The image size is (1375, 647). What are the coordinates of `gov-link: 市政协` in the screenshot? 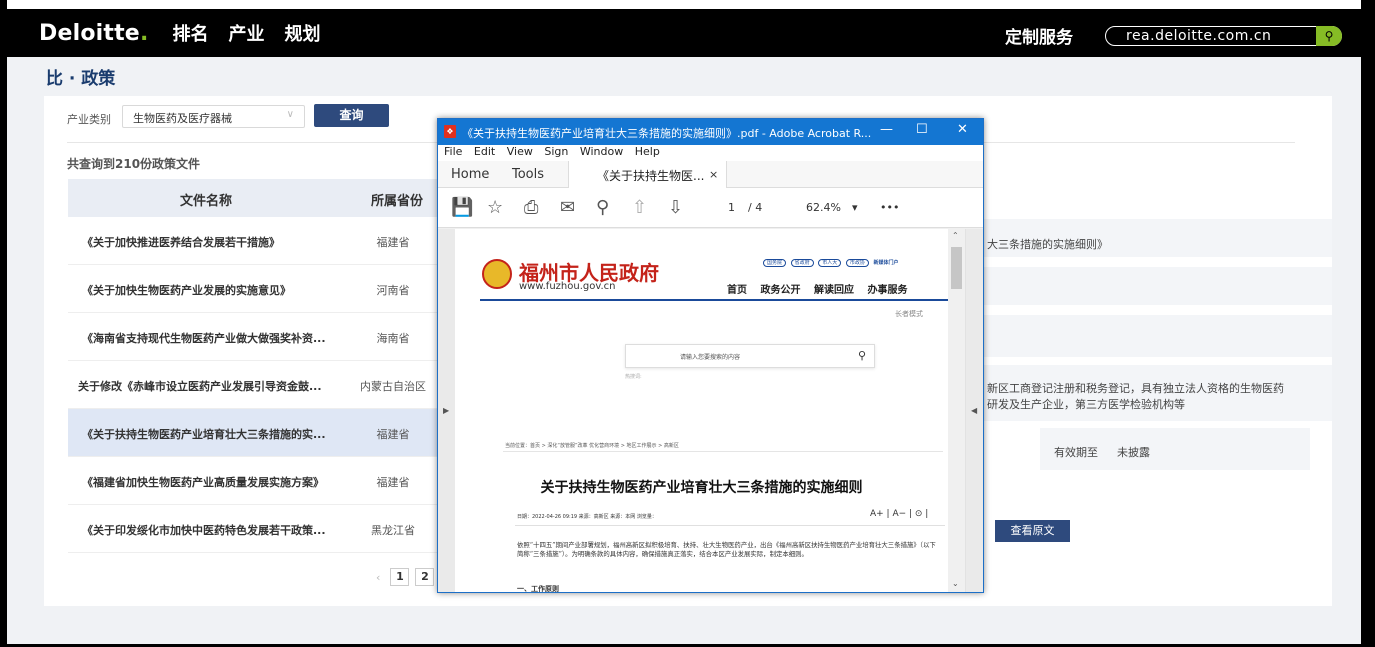 It's located at (857, 263).